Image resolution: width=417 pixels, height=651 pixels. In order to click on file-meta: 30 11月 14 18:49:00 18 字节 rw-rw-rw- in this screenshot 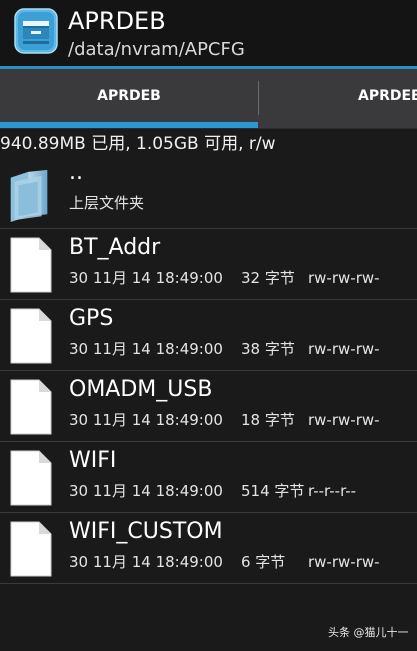, I will do `click(224, 420)`.